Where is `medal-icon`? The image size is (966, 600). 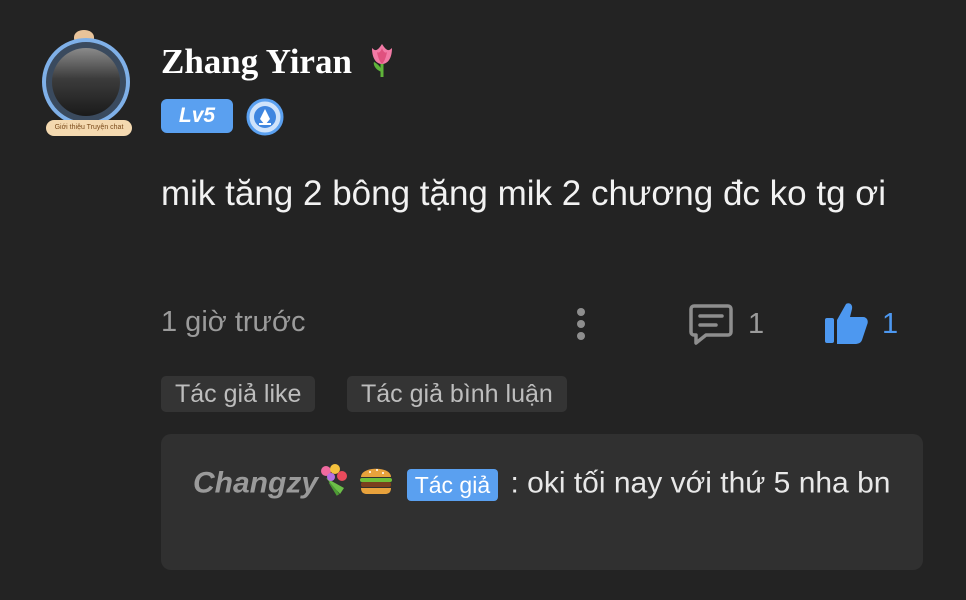
medal-icon is located at coordinates (265, 117).